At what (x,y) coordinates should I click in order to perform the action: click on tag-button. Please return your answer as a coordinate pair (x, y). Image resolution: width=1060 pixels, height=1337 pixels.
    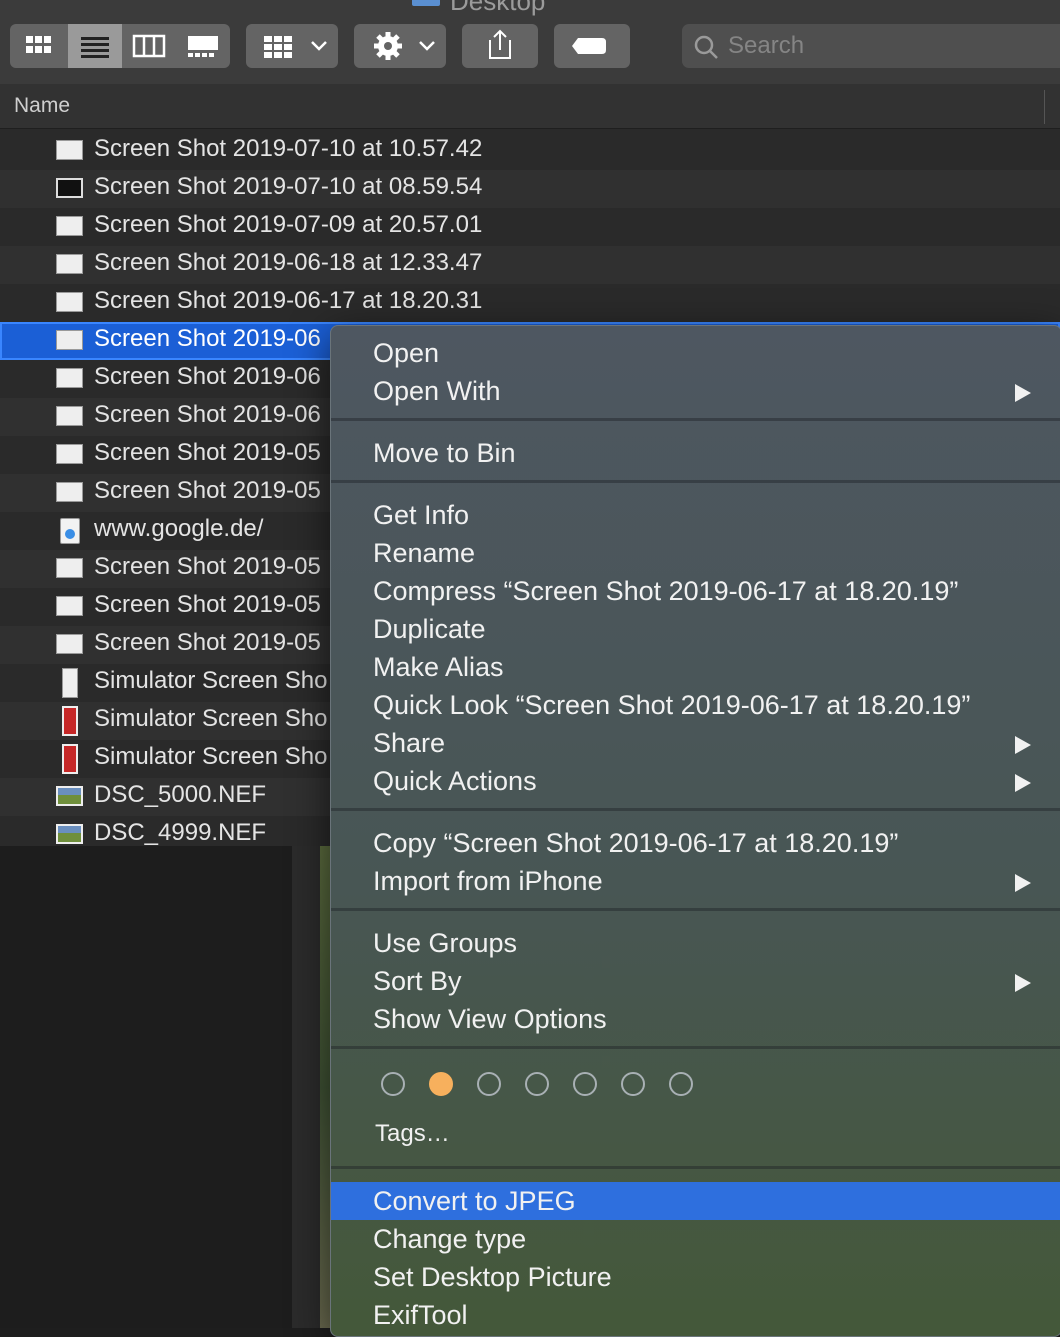
    Looking at the image, I should click on (592, 46).